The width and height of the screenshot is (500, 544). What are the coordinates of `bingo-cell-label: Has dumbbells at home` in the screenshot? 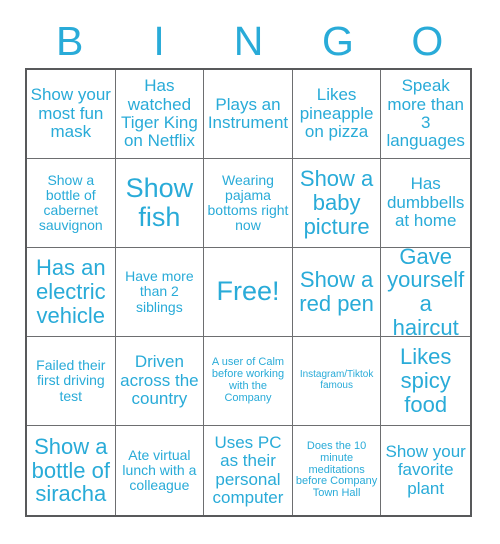 It's located at (425, 202).